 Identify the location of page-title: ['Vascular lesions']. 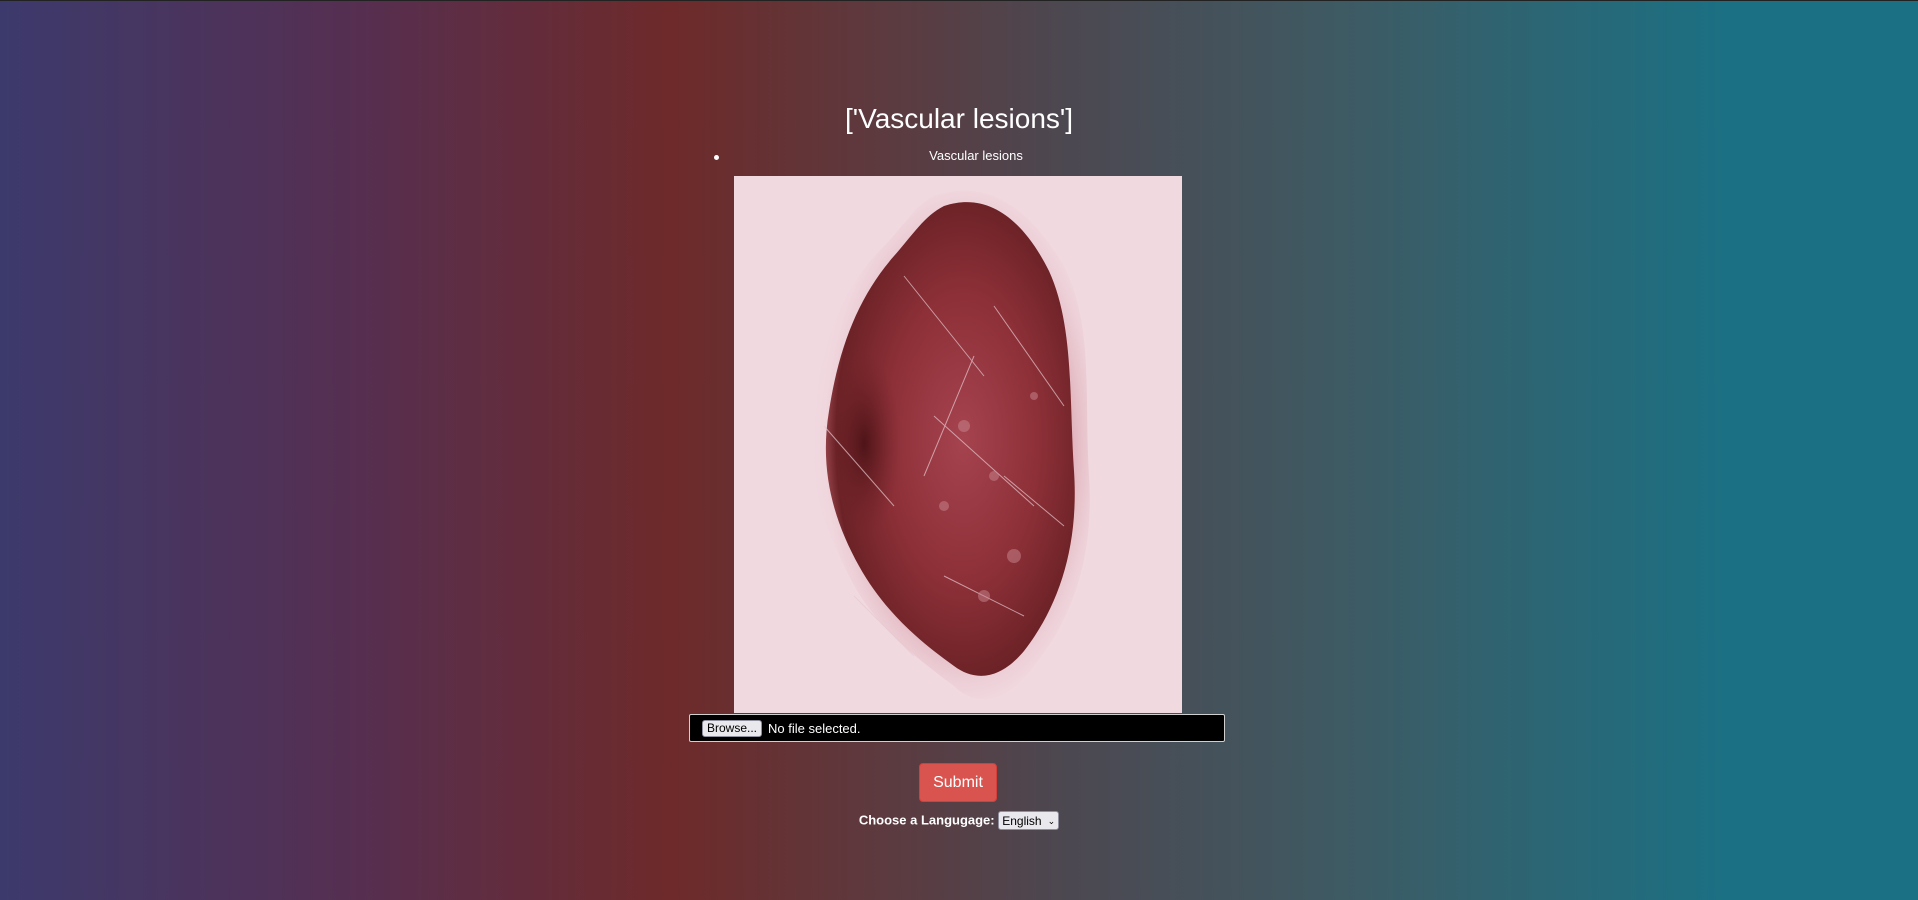
(959, 118).